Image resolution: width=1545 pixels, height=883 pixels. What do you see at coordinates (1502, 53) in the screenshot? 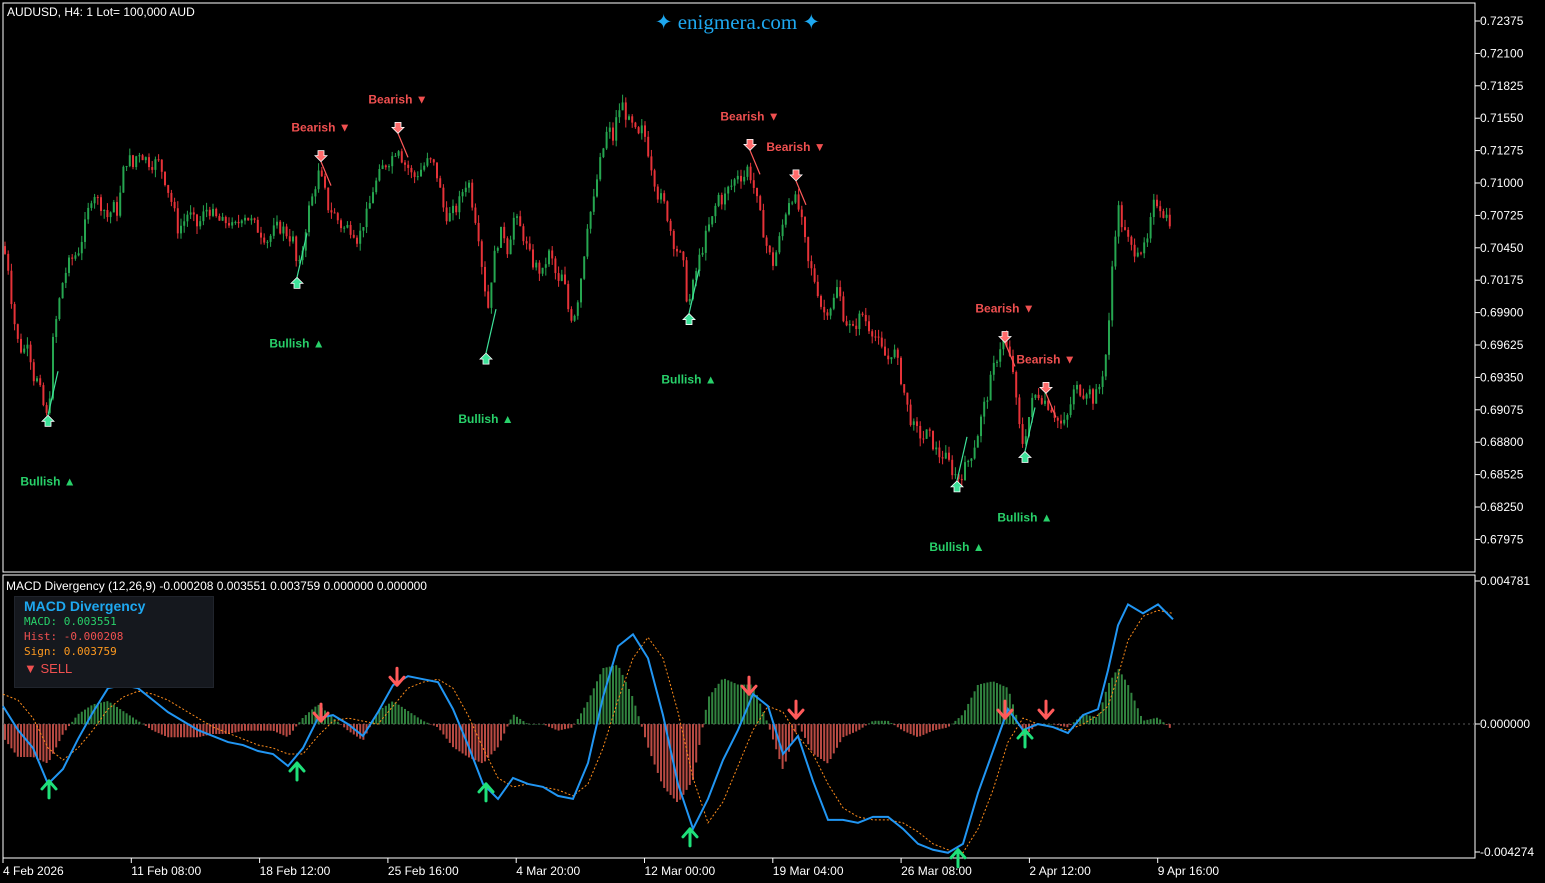
I see `price-tick-label: 0.72100` at bounding box center [1502, 53].